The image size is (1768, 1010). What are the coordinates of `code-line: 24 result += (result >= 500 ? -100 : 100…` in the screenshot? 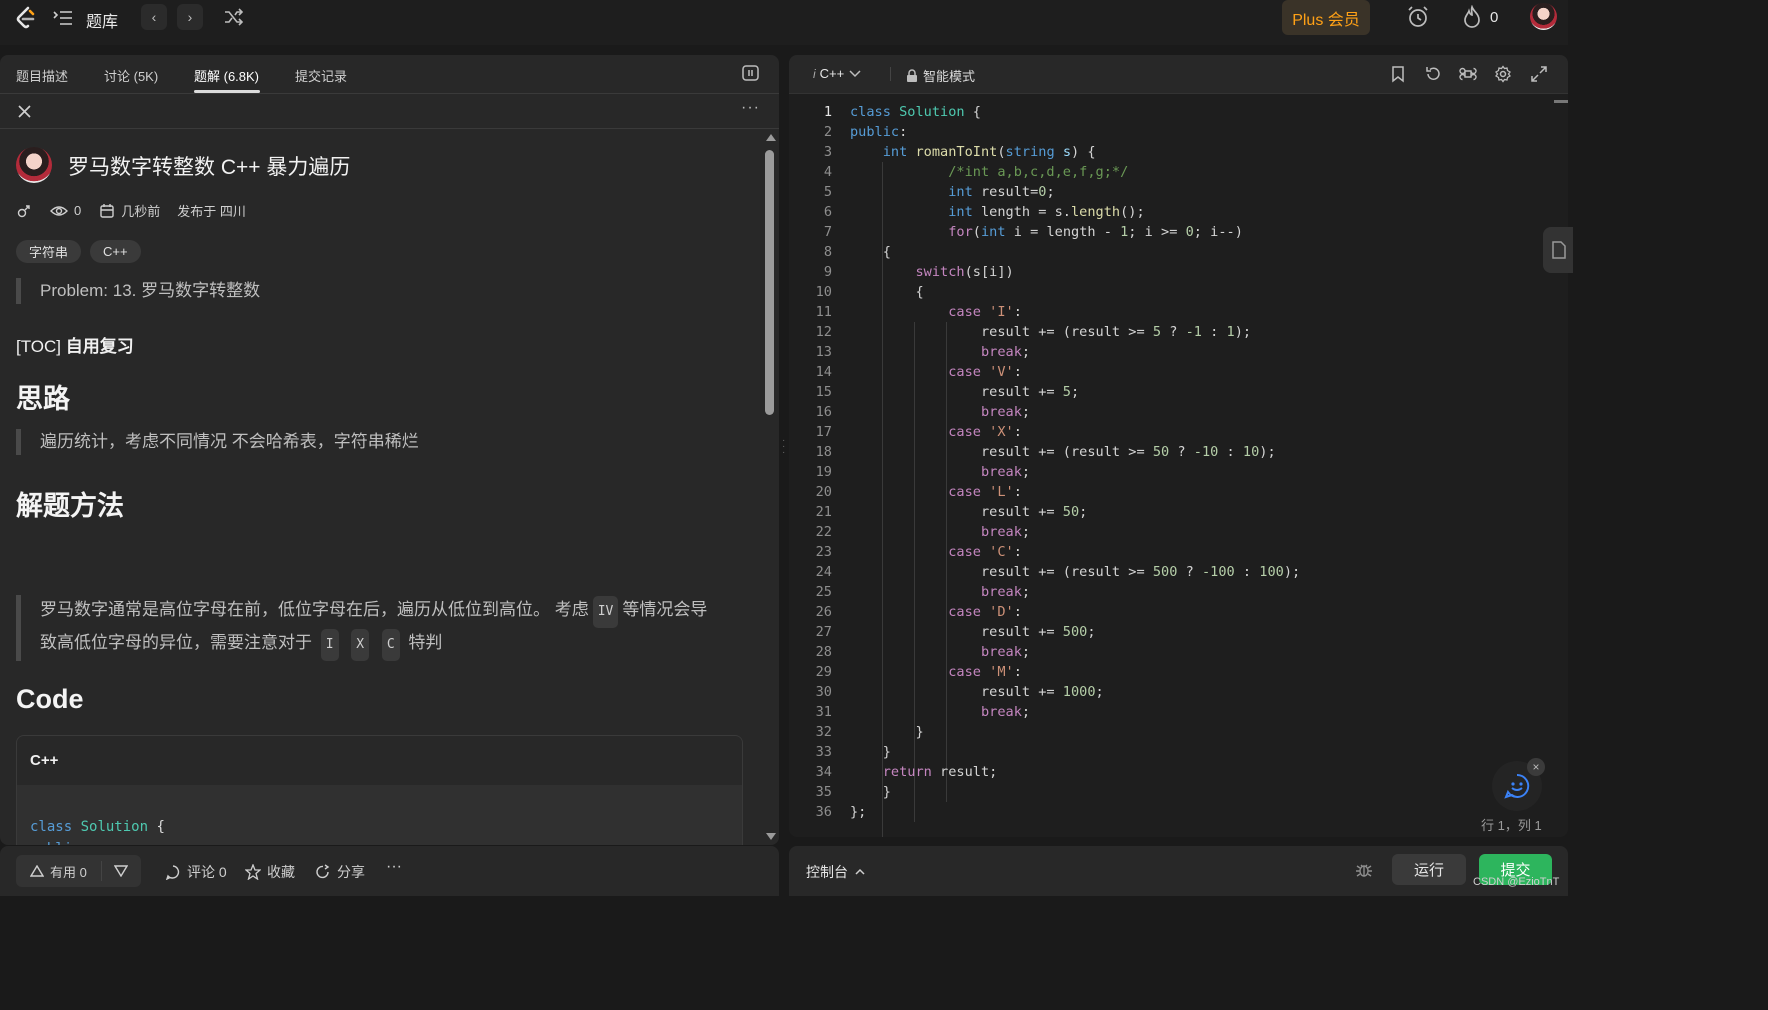 It's located at (1169, 572).